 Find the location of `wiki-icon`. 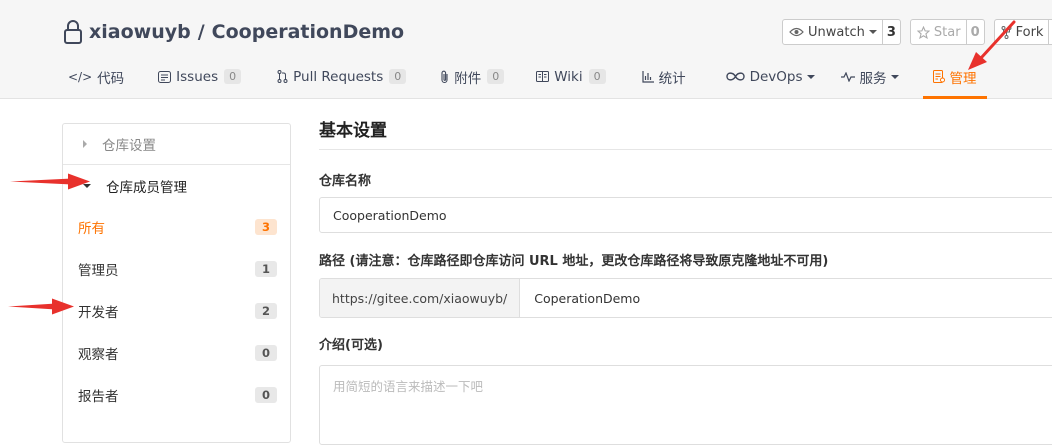

wiki-icon is located at coordinates (543, 76).